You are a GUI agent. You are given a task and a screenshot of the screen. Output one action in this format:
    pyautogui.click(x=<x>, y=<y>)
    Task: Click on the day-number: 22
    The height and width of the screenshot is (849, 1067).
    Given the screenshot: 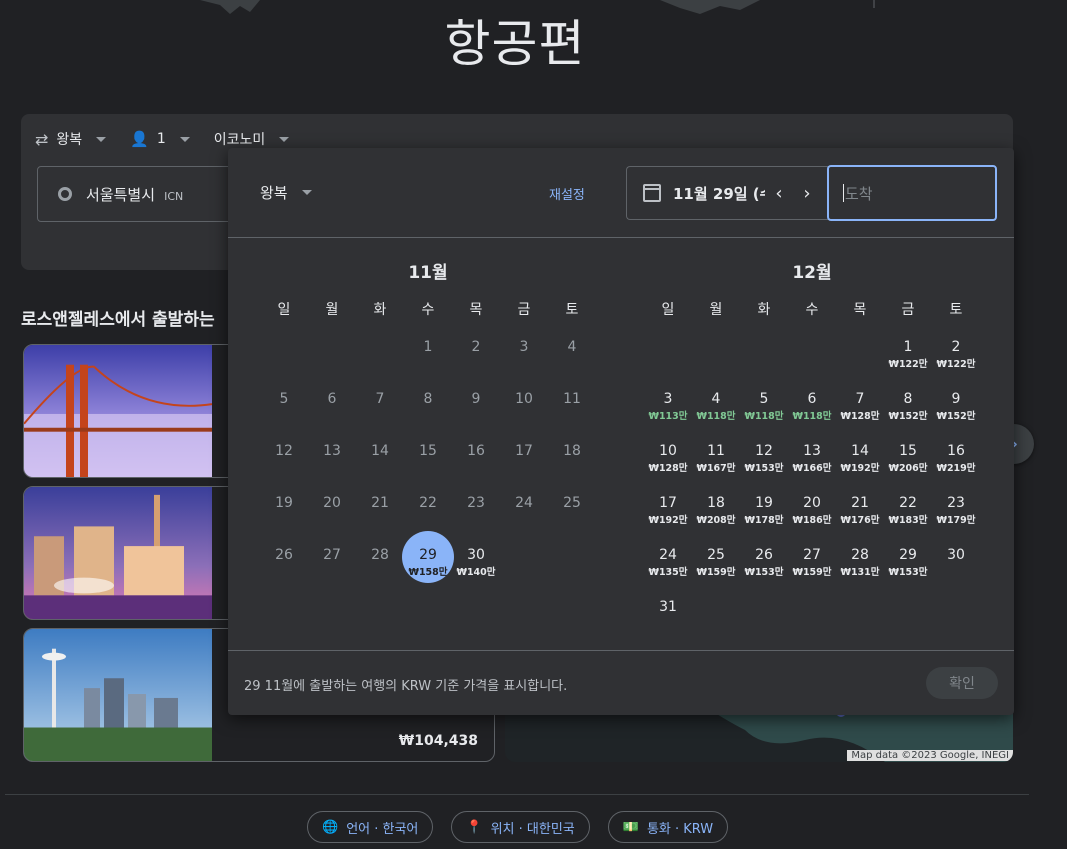 What is the action you would take?
    pyautogui.click(x=908, y=503)
    